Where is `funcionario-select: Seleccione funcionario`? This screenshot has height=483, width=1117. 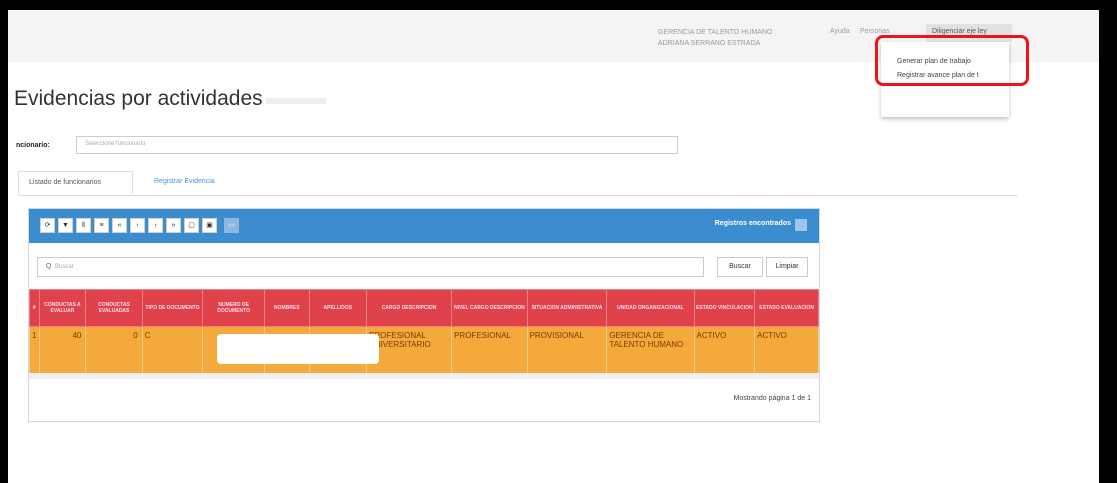
funcionario-select: Seleccione funcionario is located at coordinates (377, 145).